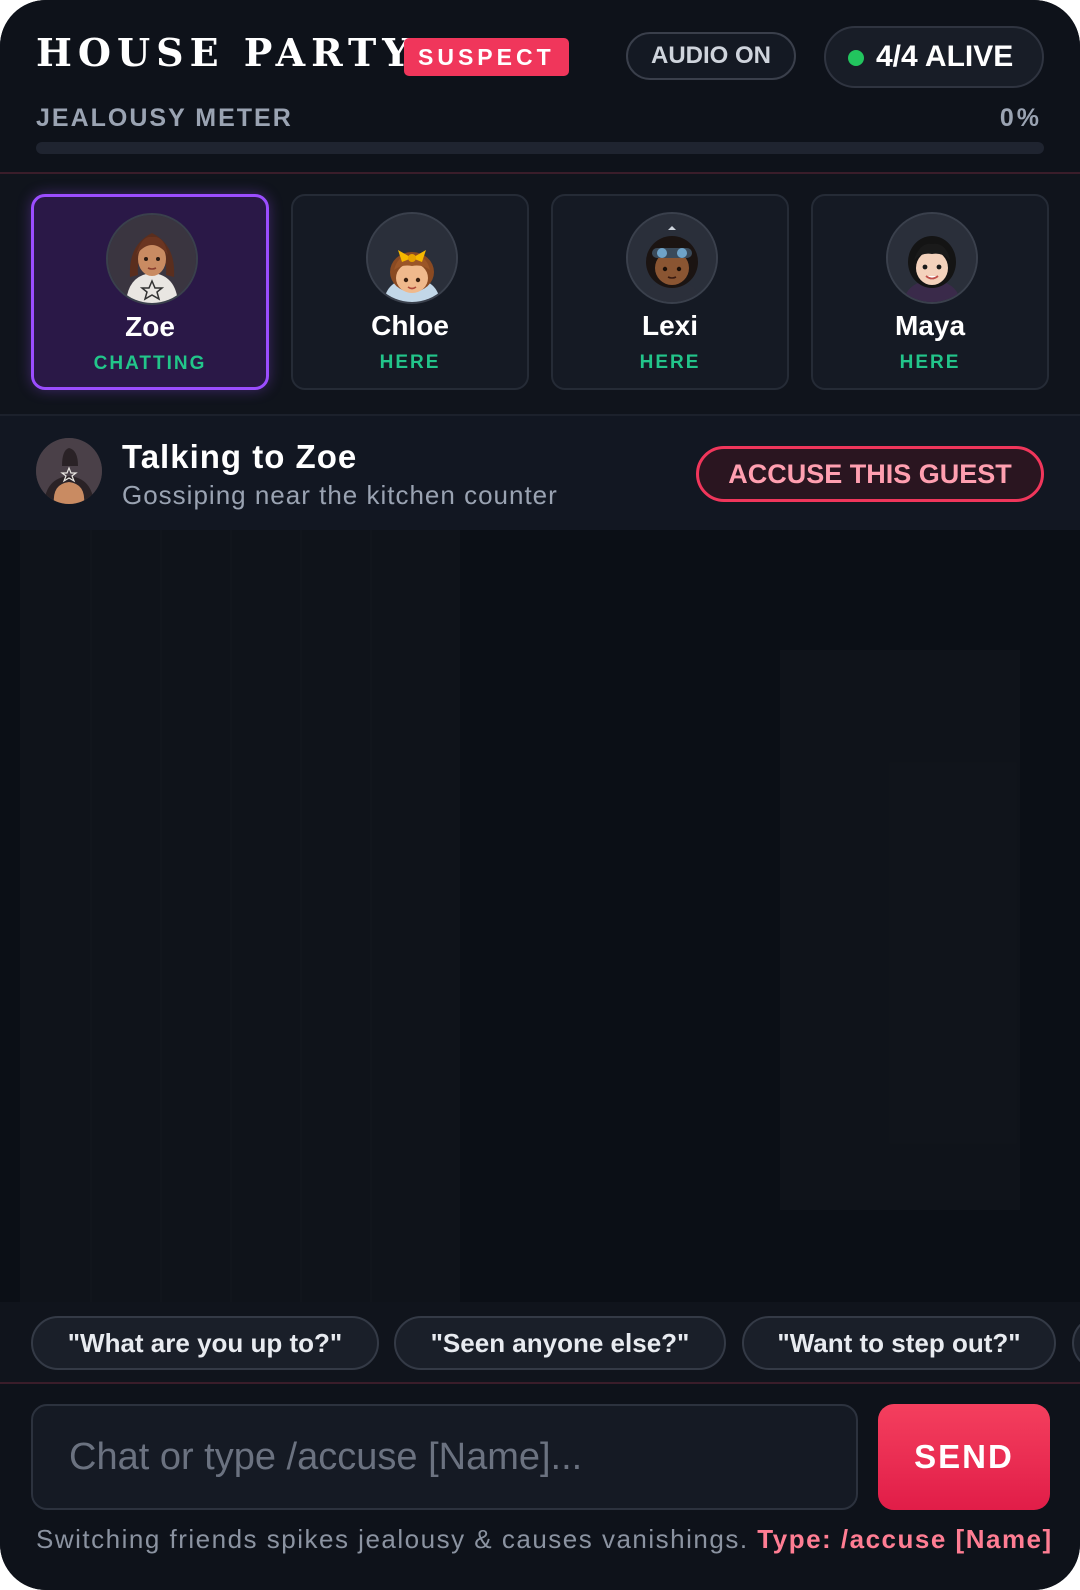  Describe the element at coordinates (69, 471) in the screenshot. I see `current-guest-avatar` at that location.